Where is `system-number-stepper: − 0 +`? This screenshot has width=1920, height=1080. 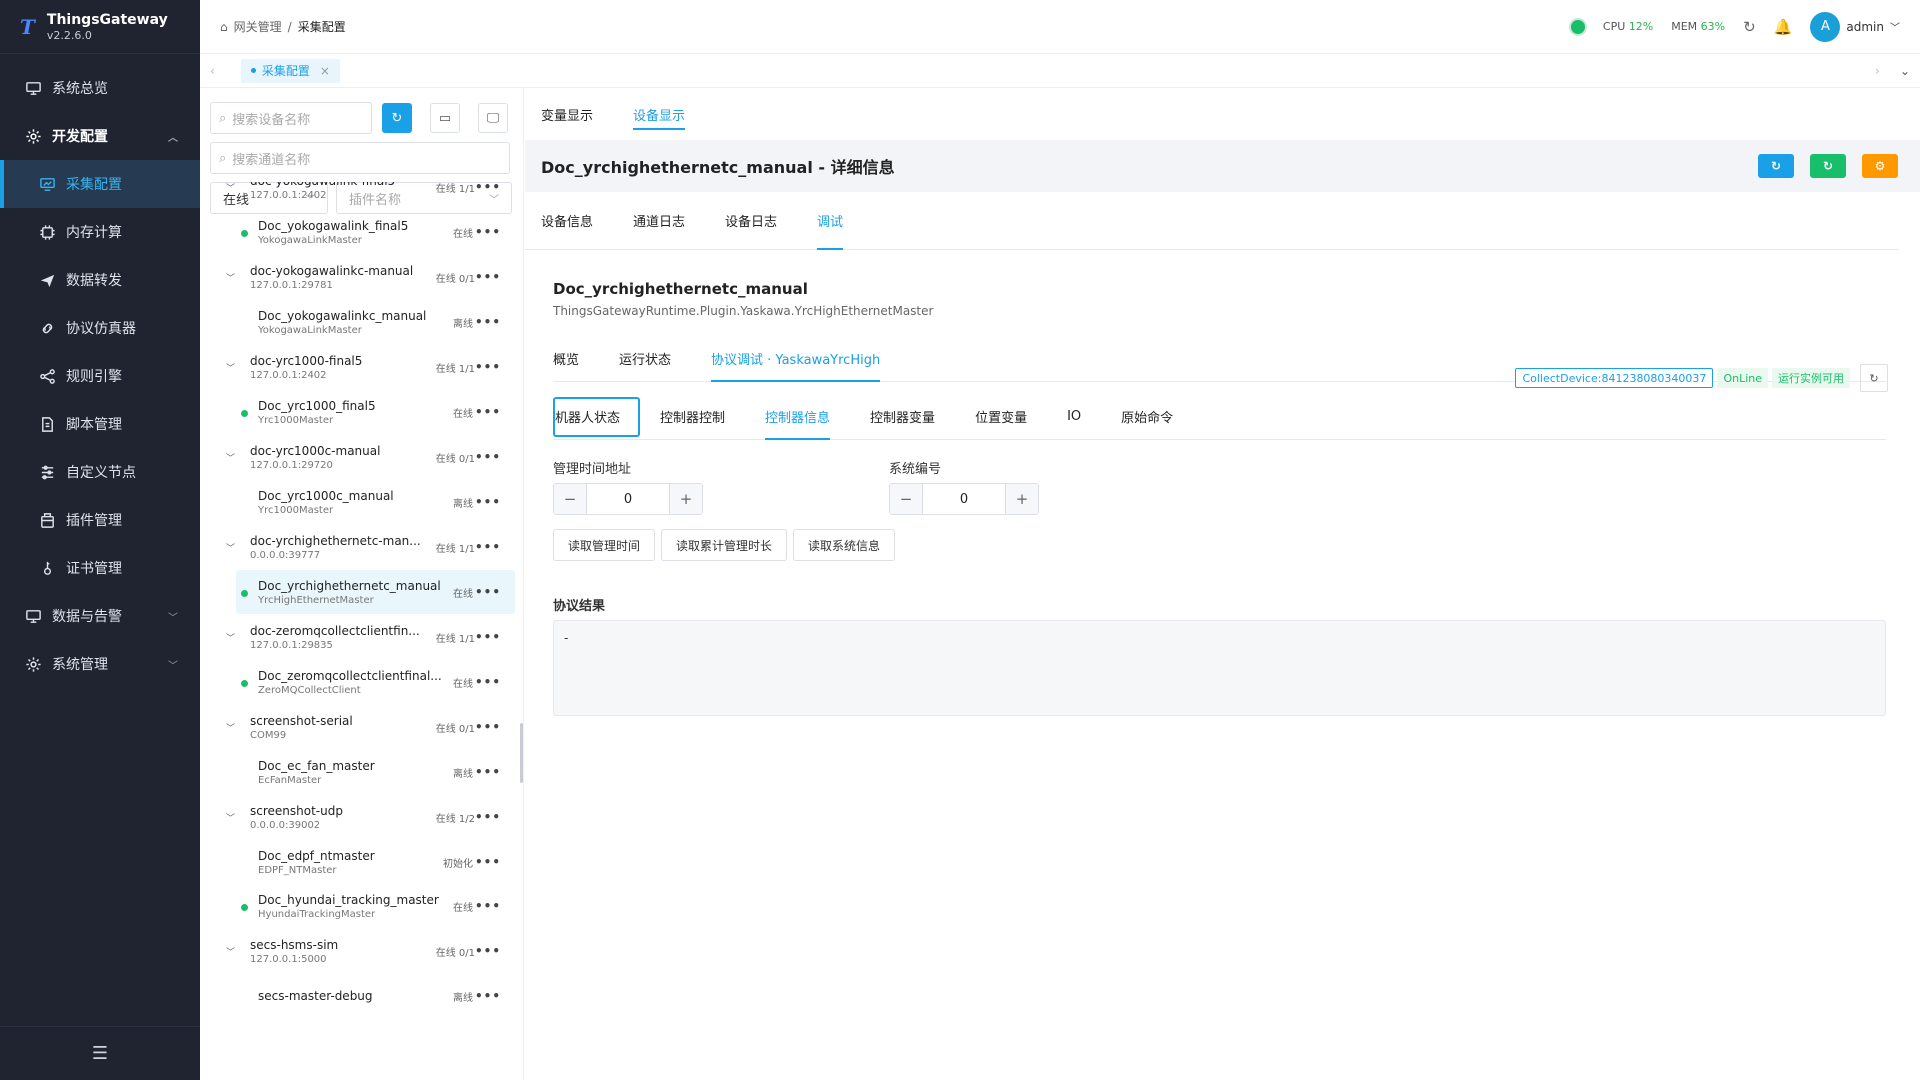
system-number-stepper: − 0 + is located at coordinates (964, 499).